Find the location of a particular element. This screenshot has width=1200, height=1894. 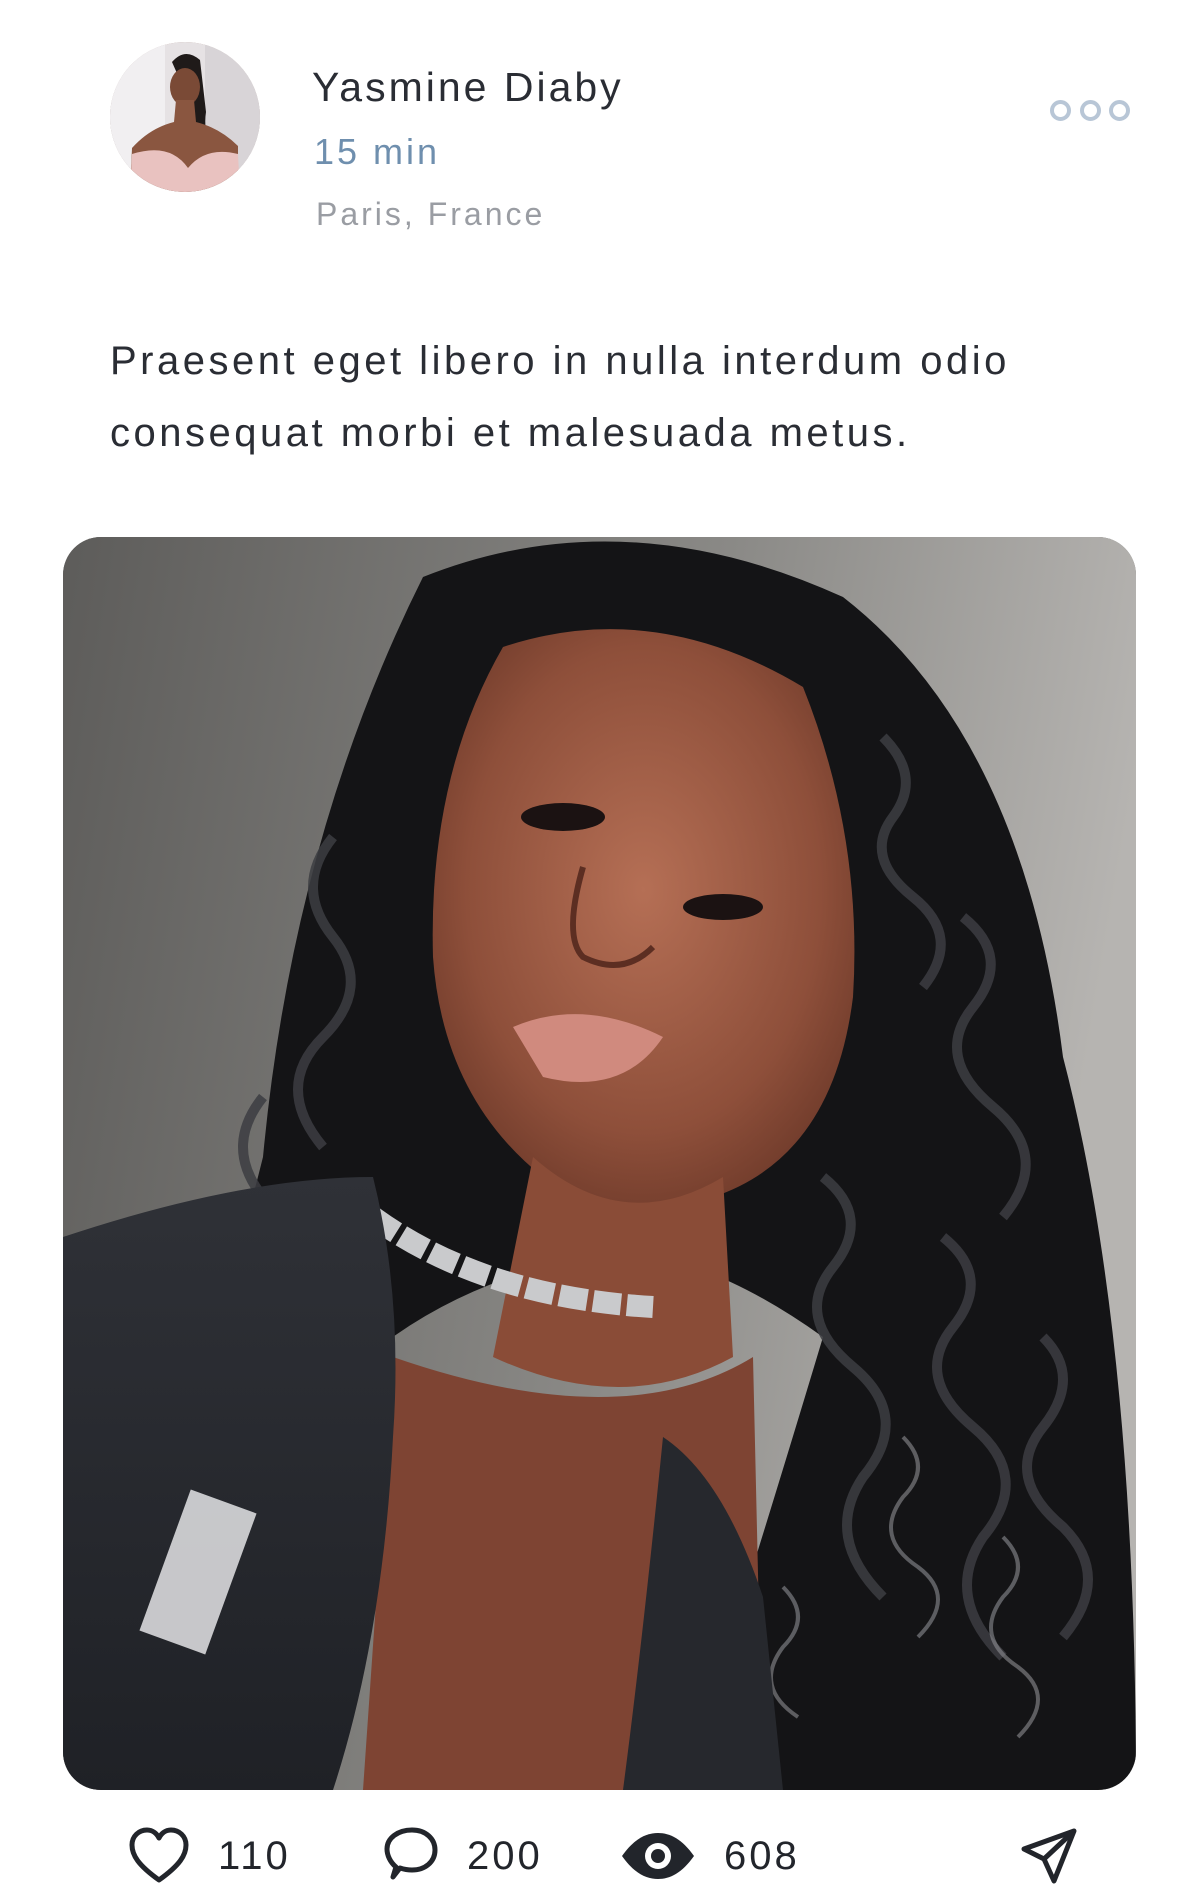

more-options-button is located at coordinates (1090, 110).